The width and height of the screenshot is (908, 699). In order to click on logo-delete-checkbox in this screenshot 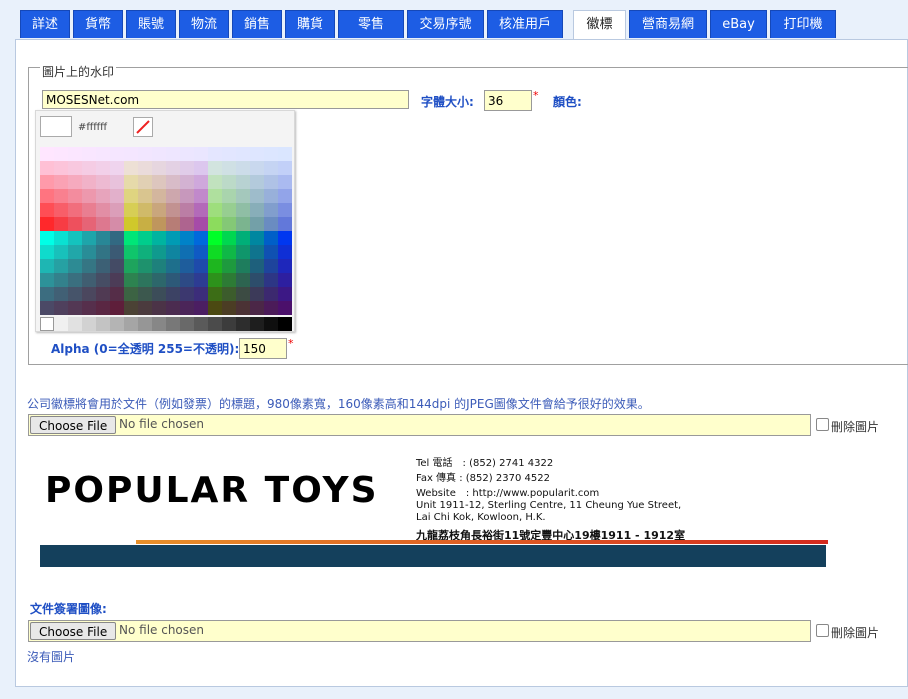, I will do `click(822, 424)`.